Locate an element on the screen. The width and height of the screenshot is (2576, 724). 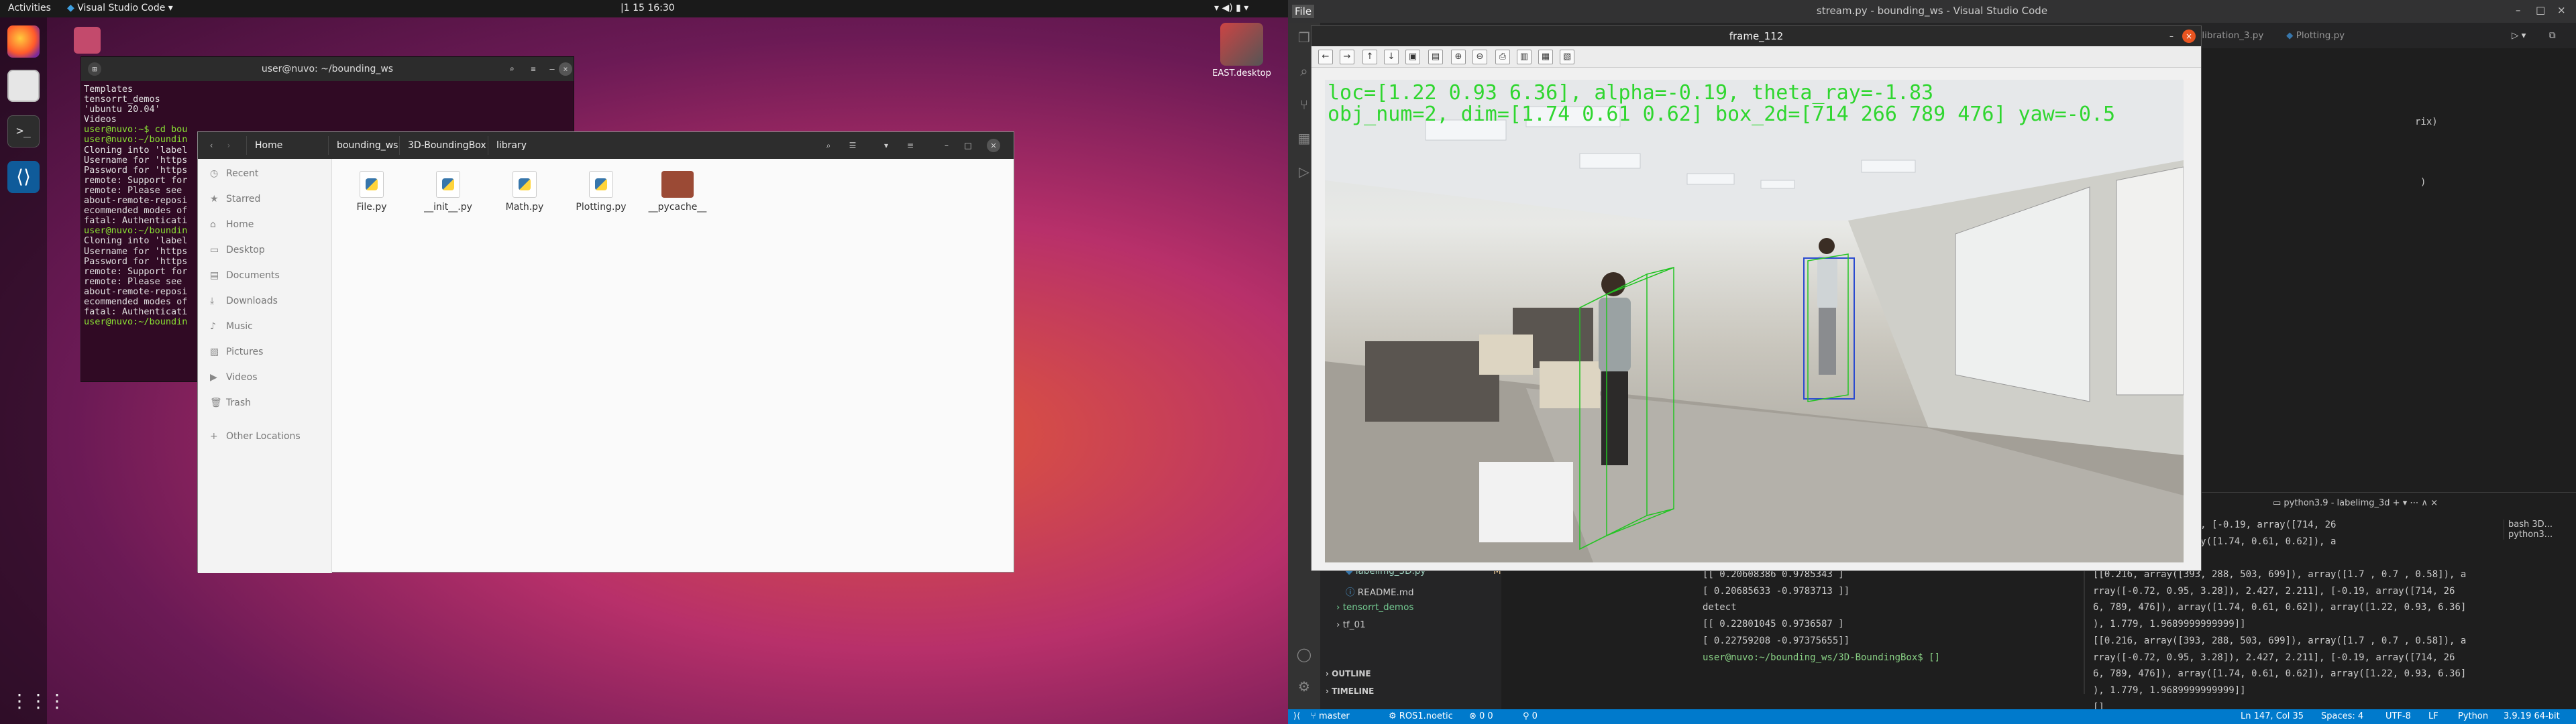
extensions-icon: ▦ is located at coordinates (1304, 138).